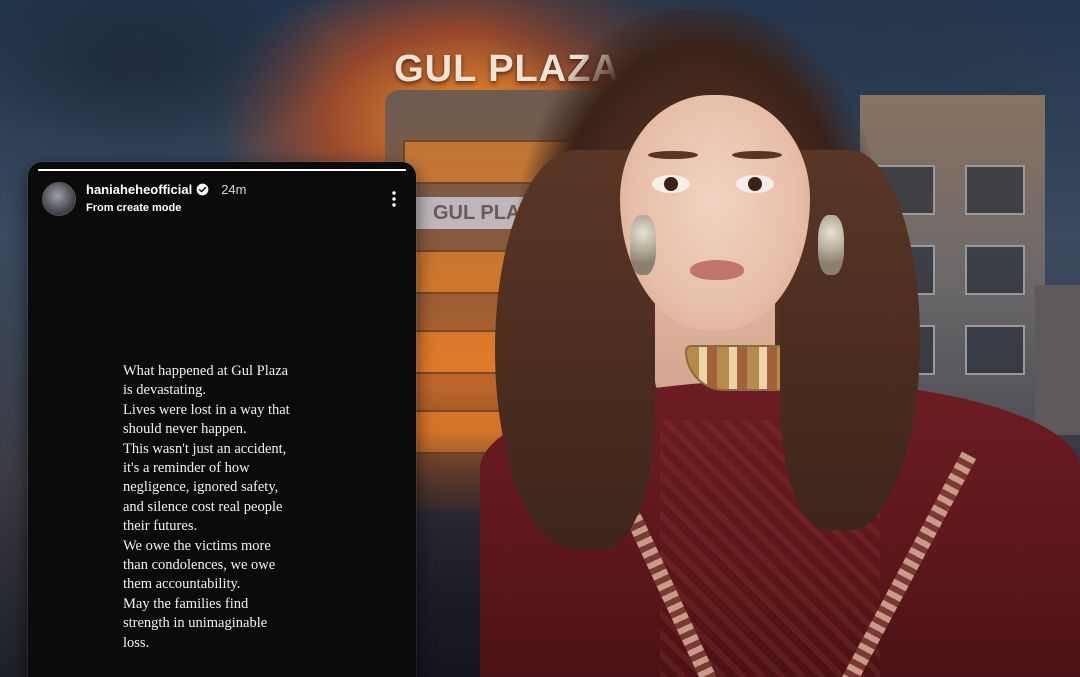 The image size is (1080, 677). What do you see at coordinates (139, 189) in the screenshot?
I see `username: haniaheheofficial` at bounding box center [139, 189].